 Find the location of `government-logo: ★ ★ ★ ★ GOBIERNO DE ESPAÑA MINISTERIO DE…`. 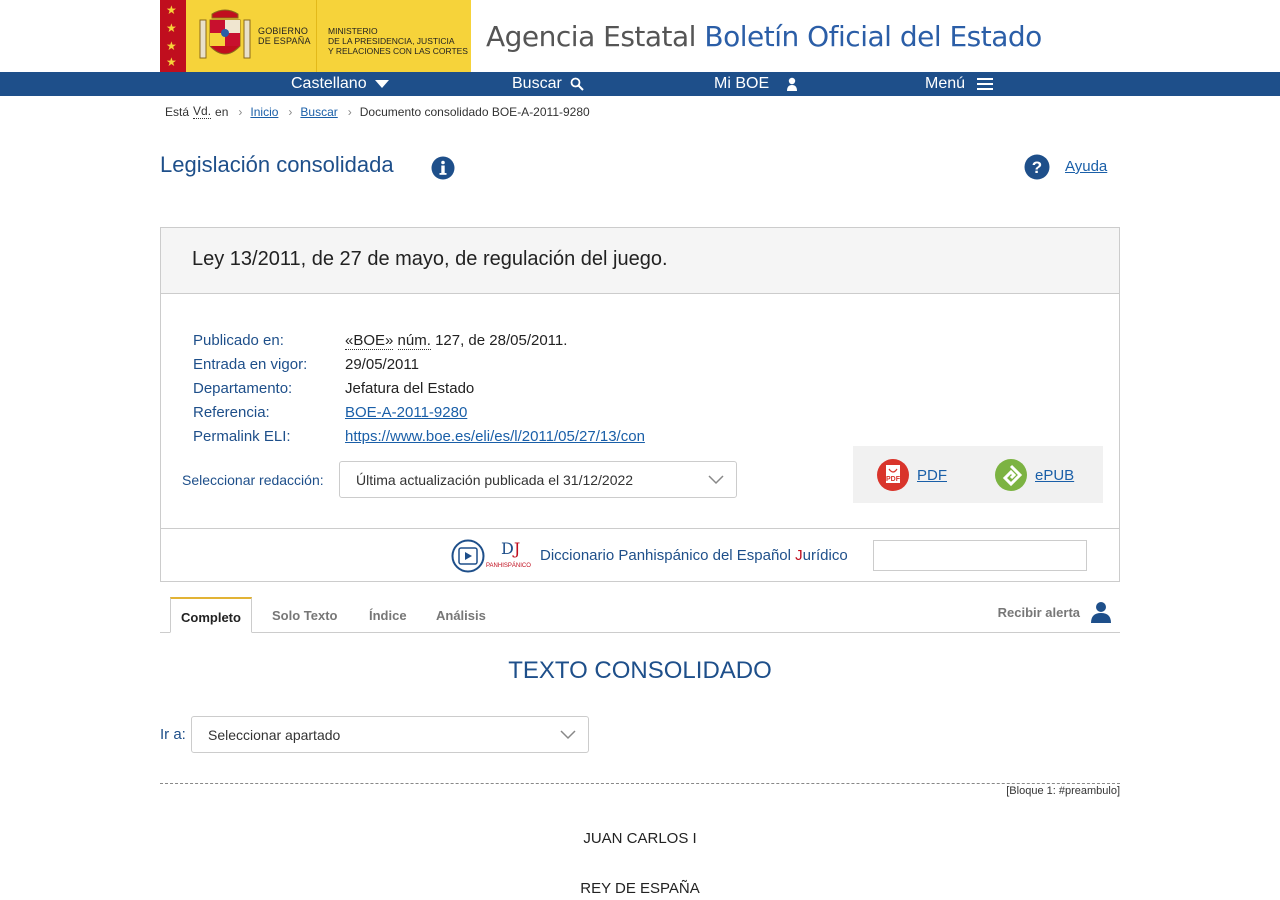

government-logo: ★ ★ ★ ★ GOBIERNO DE ESPAÑA MINISTERIO DE… is located at coordinates (315, 36).